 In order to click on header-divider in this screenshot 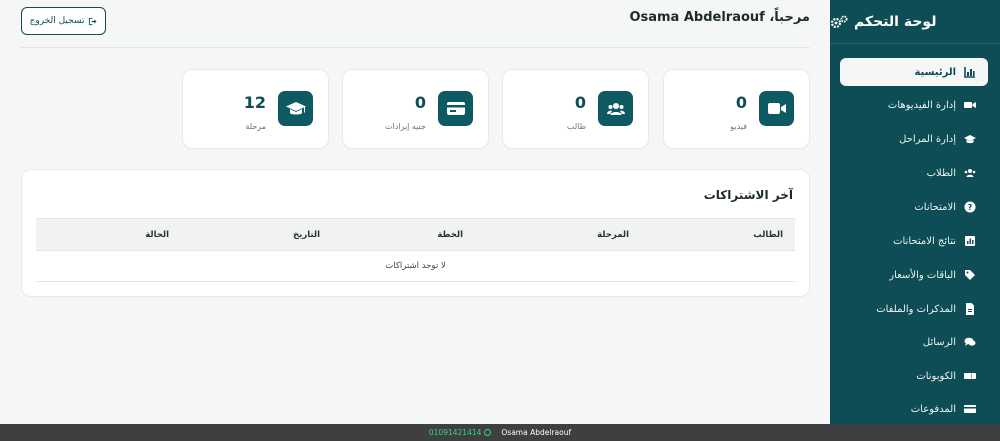, I will do `click(415, 47)`.